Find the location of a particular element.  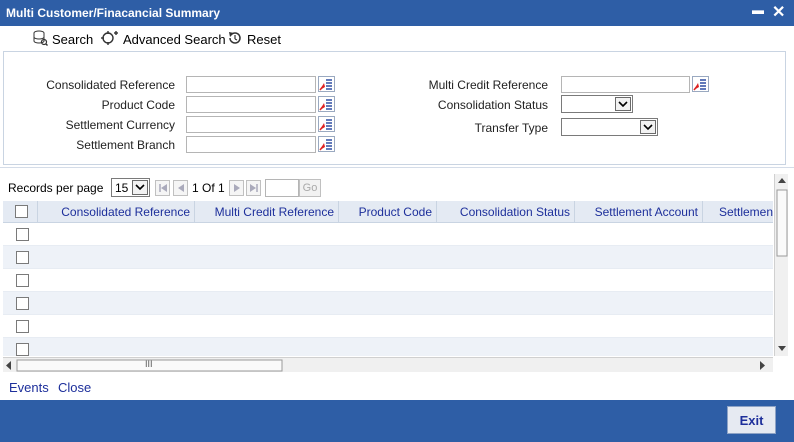

column-header-product-code: Product Code is located at coordinates (388, 212).